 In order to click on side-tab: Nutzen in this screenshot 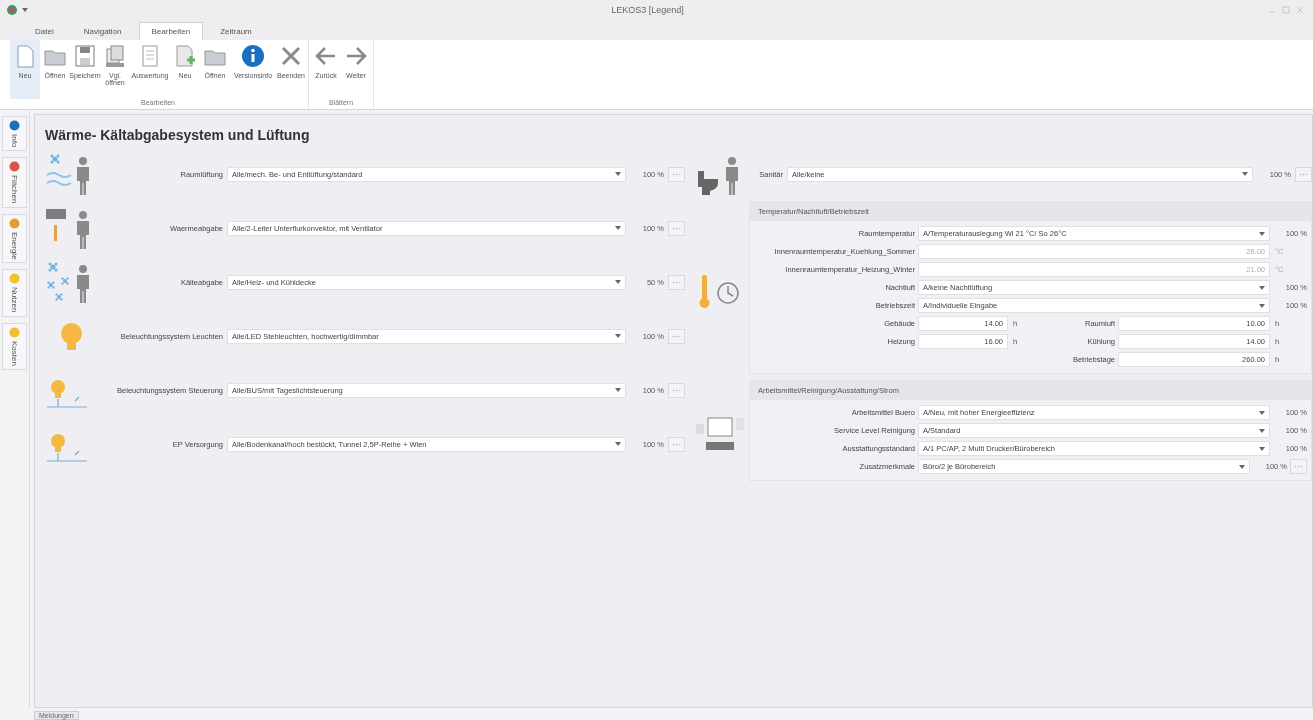, I will do `click(14, 293)`.